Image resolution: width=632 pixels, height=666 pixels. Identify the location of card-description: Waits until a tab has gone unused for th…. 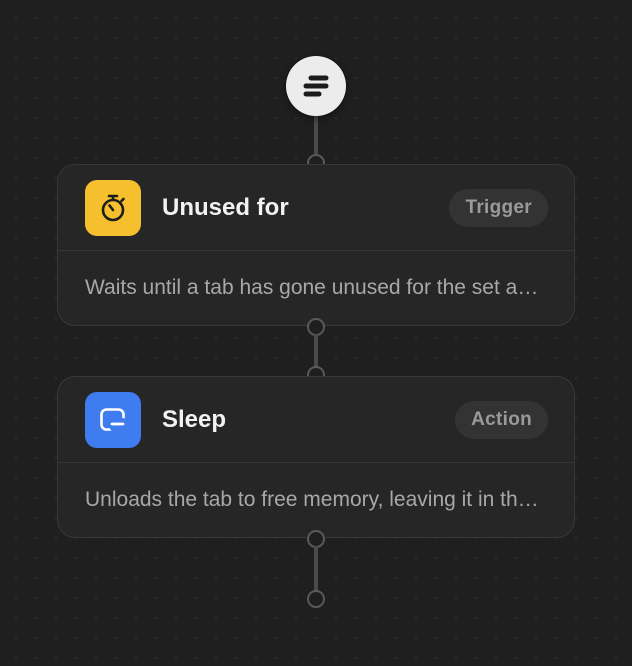
(316, 287).